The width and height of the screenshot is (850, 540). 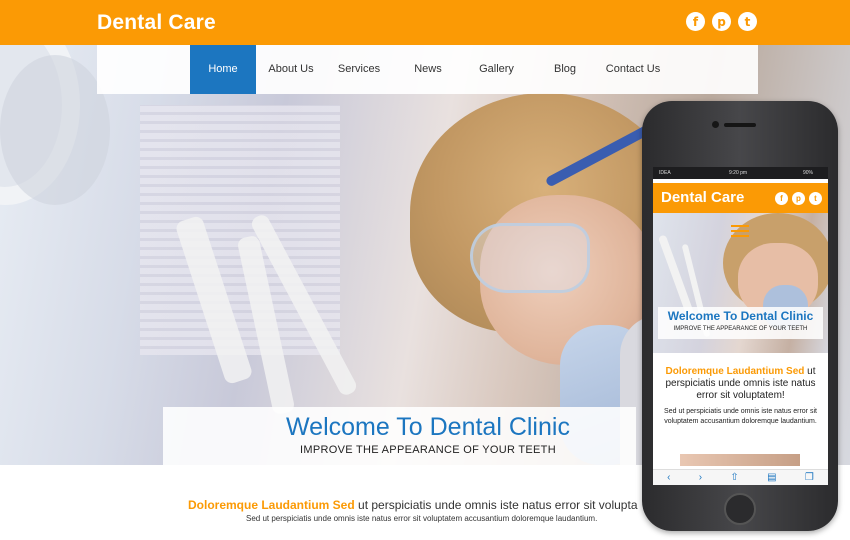 I want to click on nav-services: Services, so click(x=359, y=69).